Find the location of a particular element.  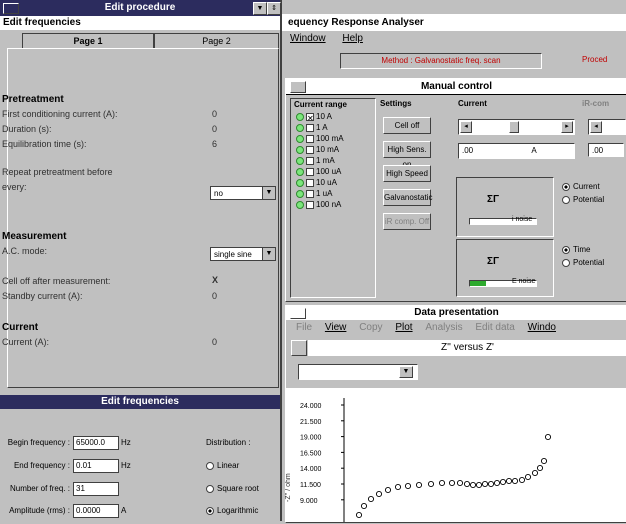

high-sens-button: High Sens. on is located at coordinates (407, 155).